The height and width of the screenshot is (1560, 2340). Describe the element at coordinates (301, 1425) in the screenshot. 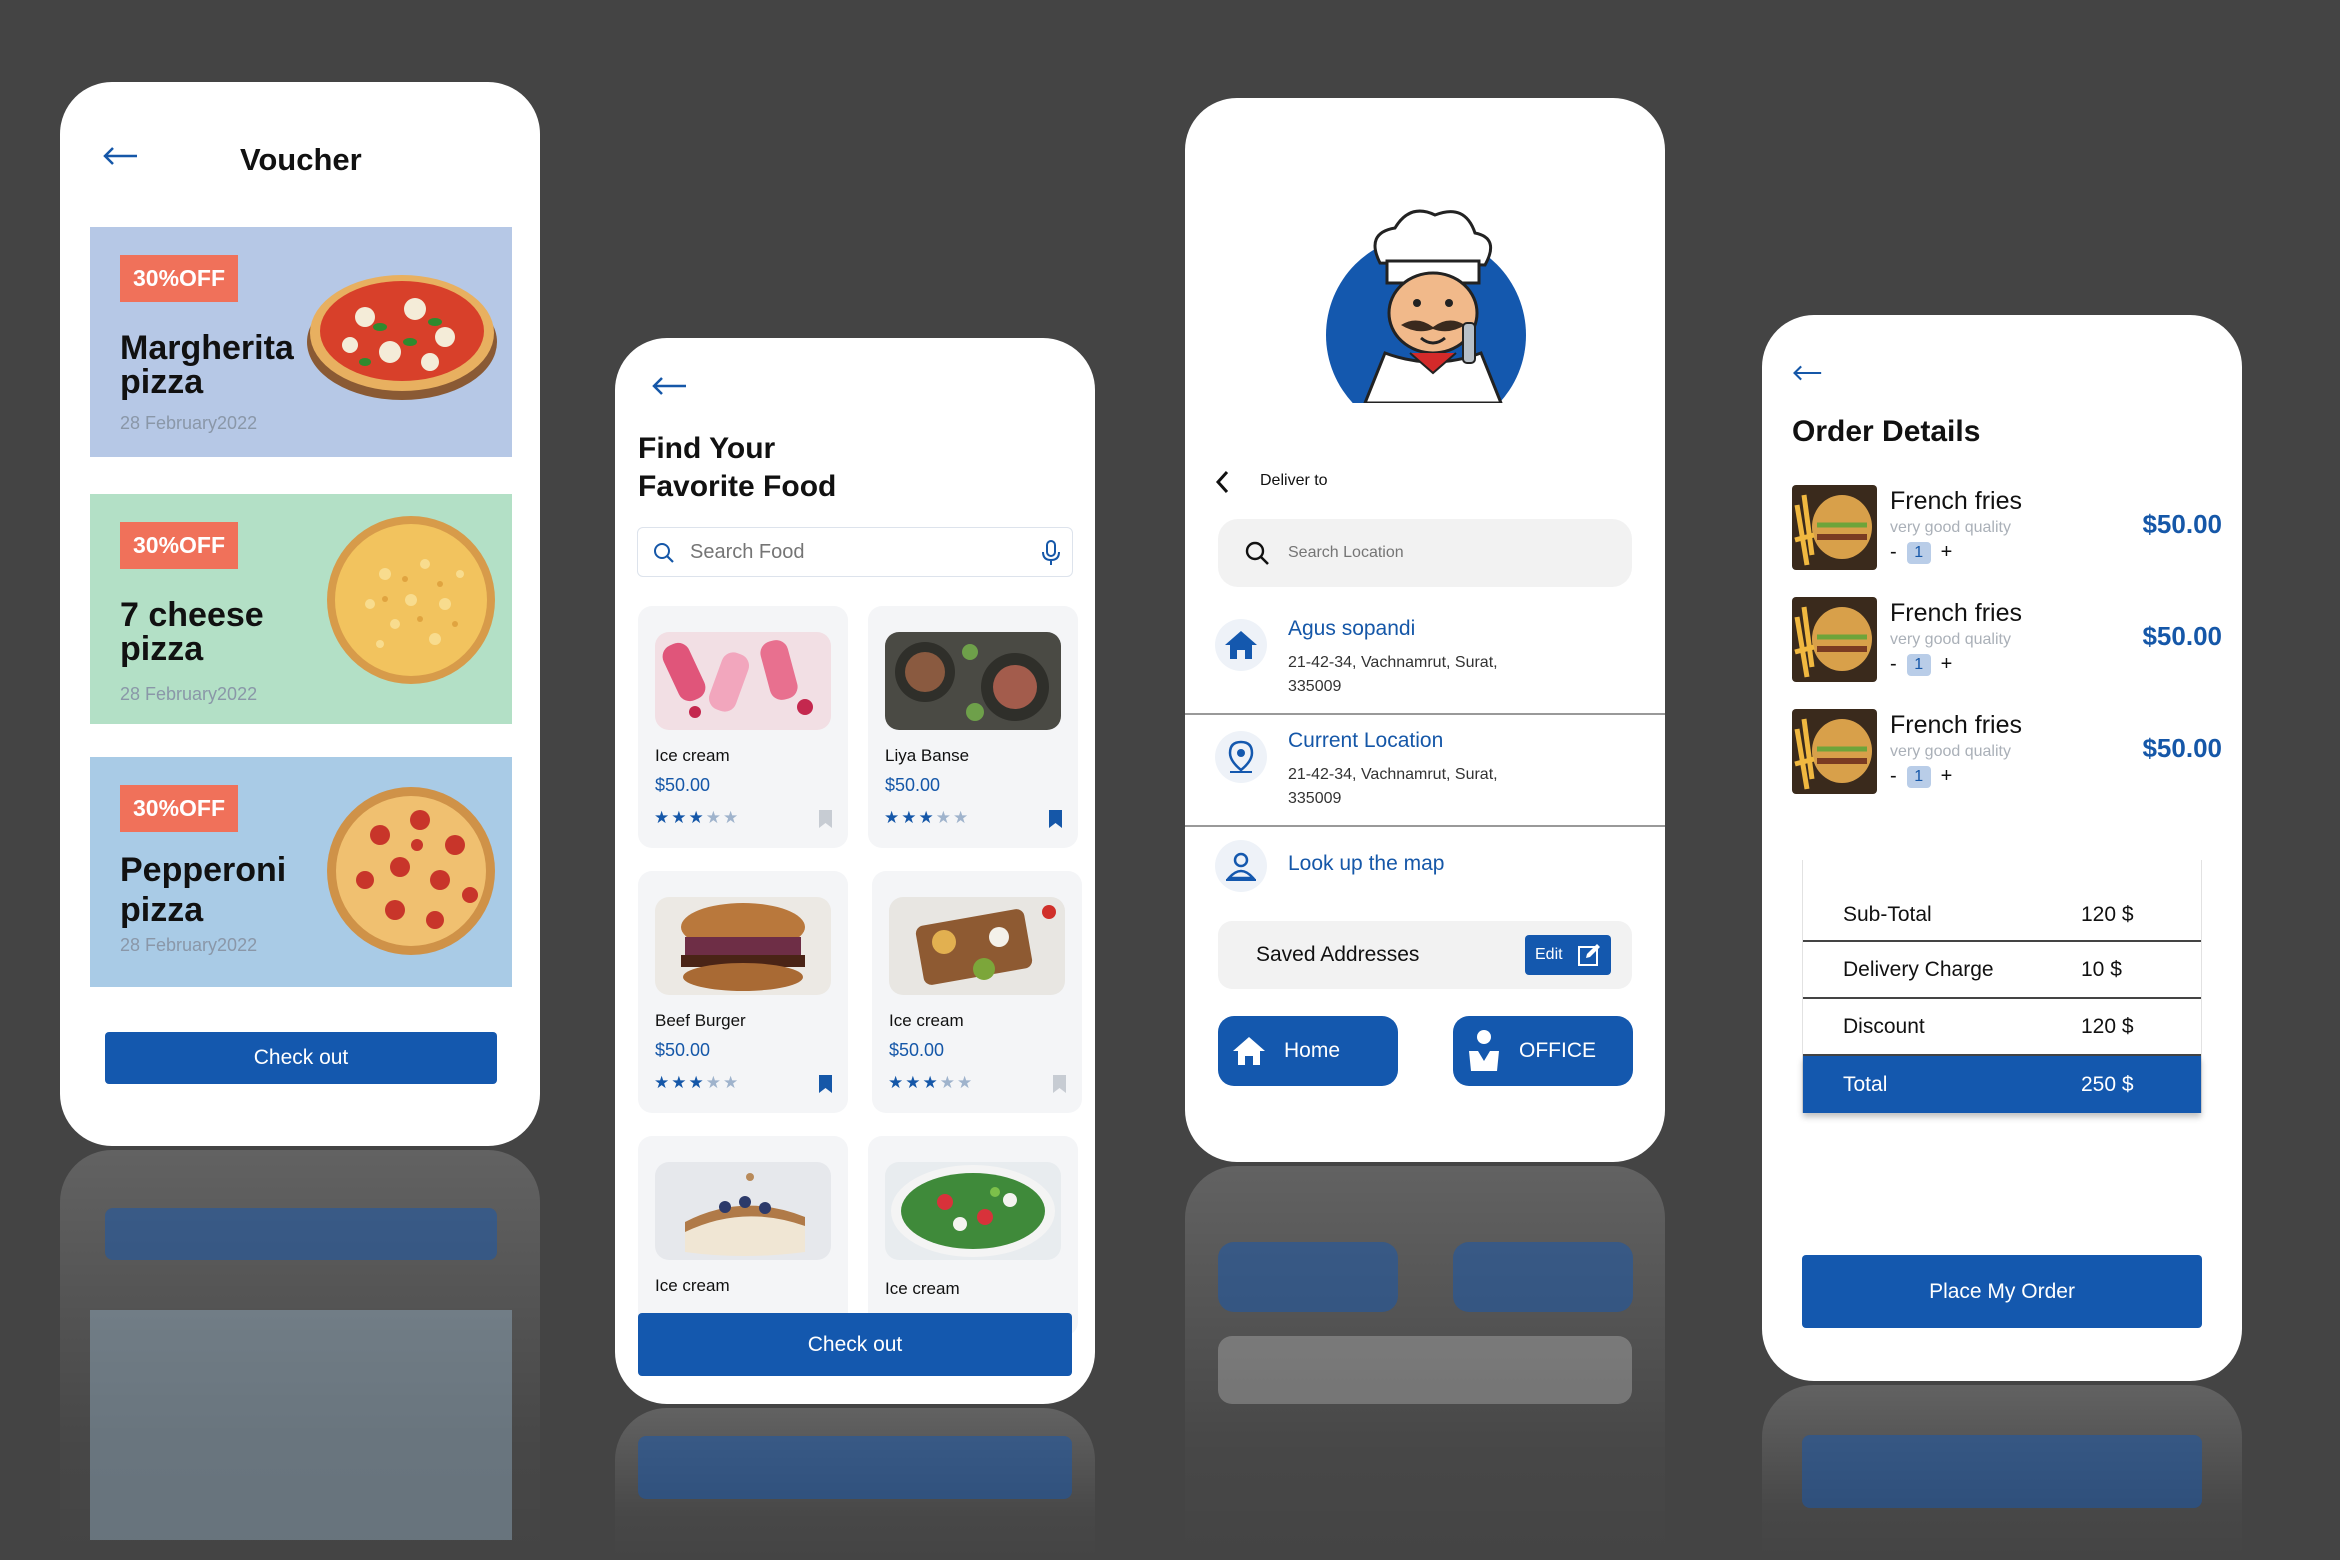

I see `reflection-card` at that location.